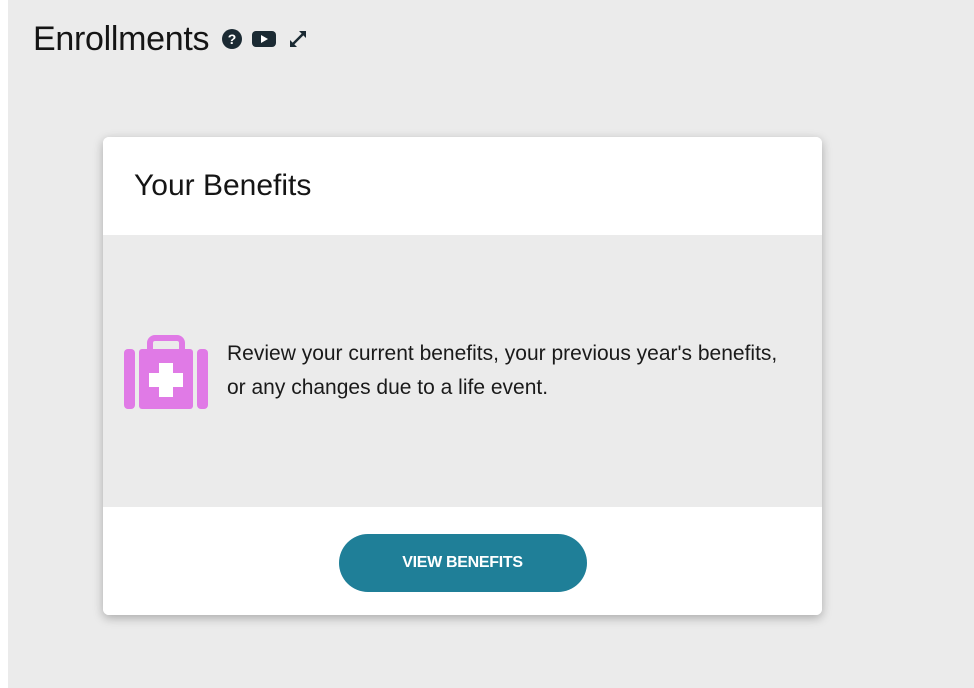 Image resolution: width=974 pixels, height=688 pixels. I want to click on card-header: Your Benefits, so click(462, 186).